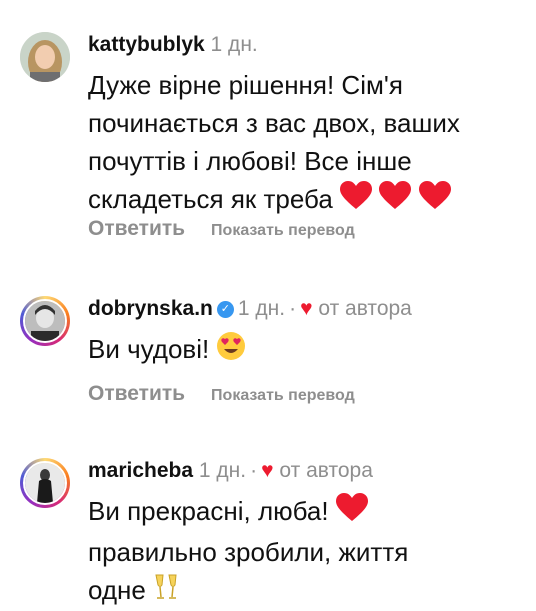 The width and height of the screenshot is (536, 611). I want to click on verified-badge-icon: ✓, so click(225, 309).